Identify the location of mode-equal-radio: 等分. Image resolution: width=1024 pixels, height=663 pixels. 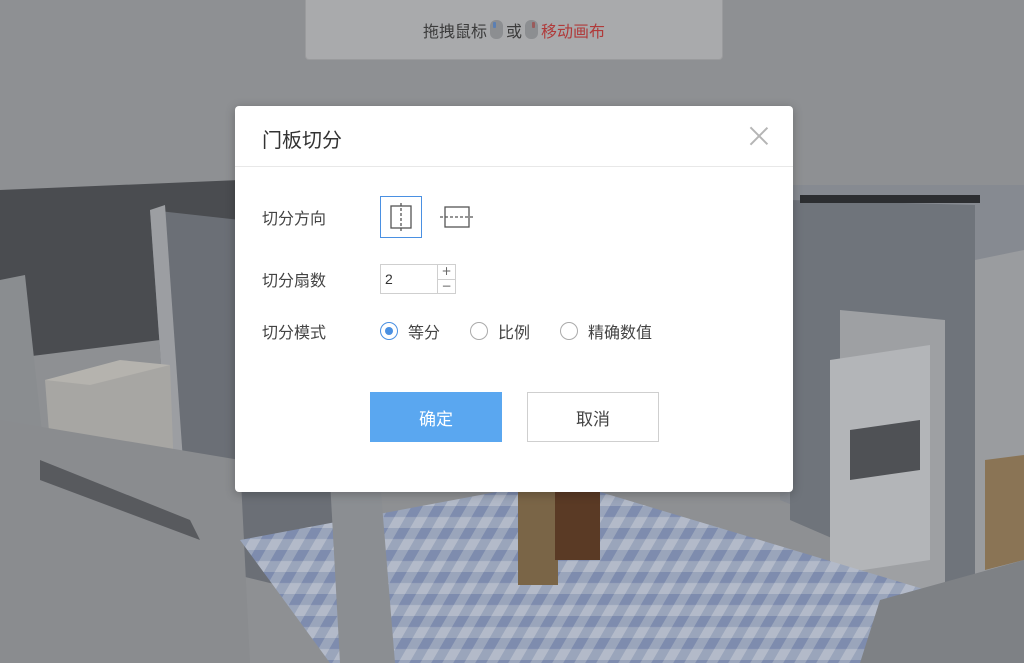
(410, 331).